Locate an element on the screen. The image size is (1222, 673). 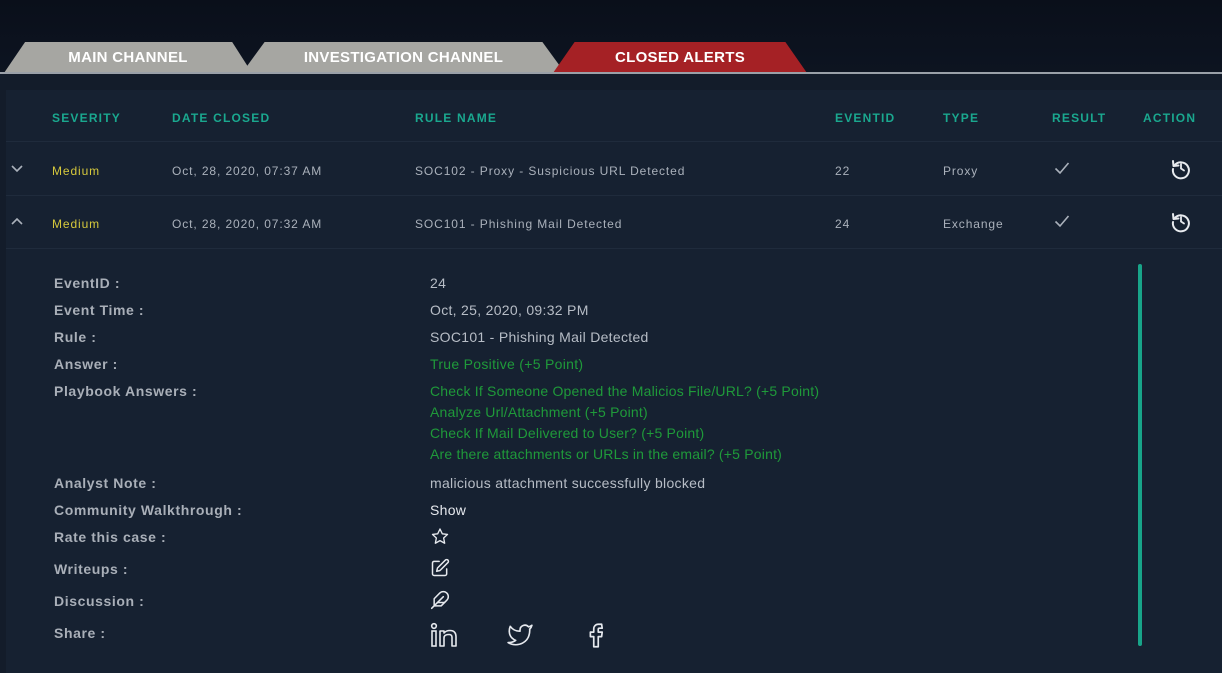
writeups-label: Writeups : is located at coordinates (91, 569).